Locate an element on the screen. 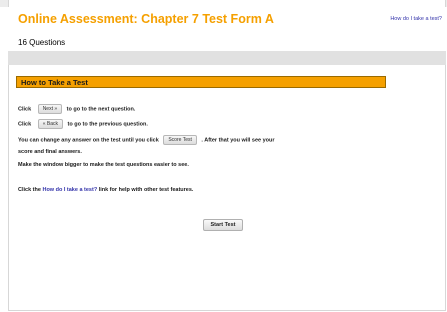 The width and height of the screenshot is (447, 312). instruction-text: . After that you will see your is located at coordinates (238, 140).